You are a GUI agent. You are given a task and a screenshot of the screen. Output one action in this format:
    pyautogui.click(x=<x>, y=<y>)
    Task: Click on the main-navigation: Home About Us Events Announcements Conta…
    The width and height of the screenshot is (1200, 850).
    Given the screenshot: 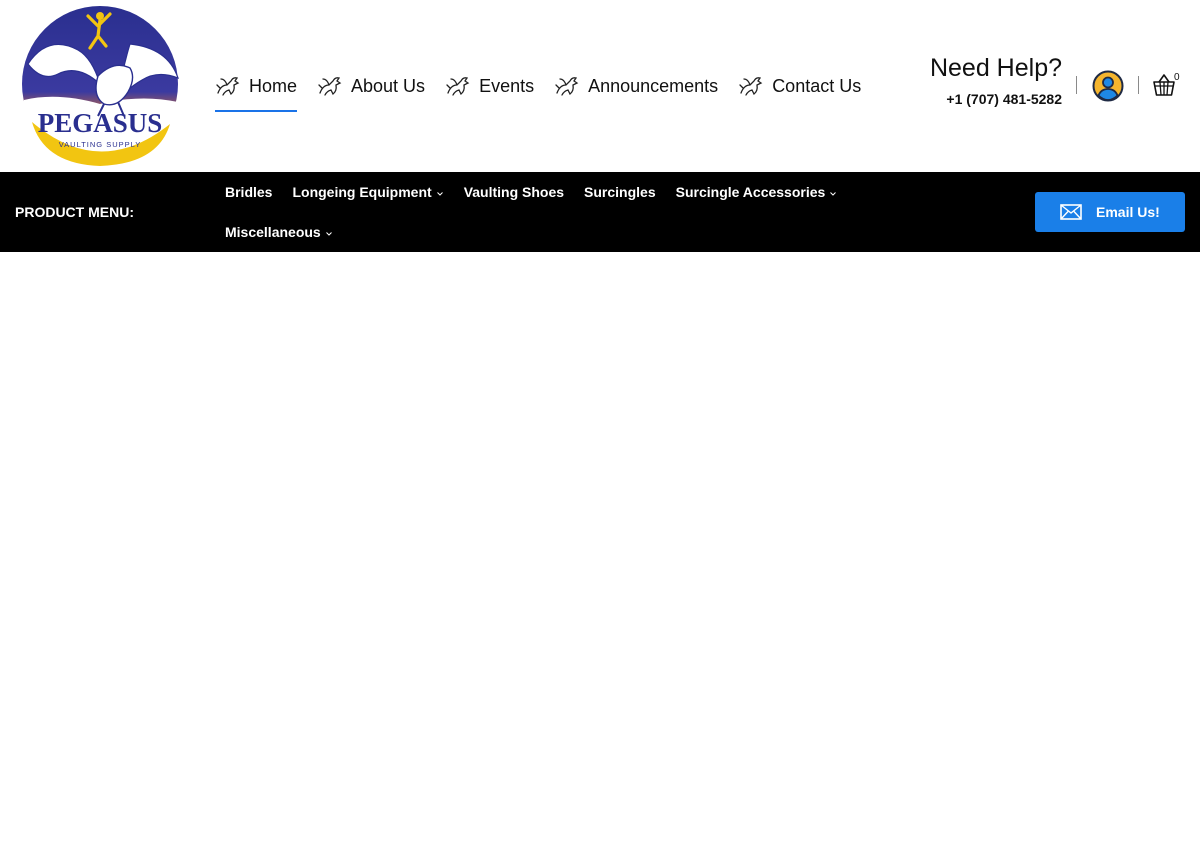 What is the action you would take?
    pyautogui.click(x=548, y=90)
    